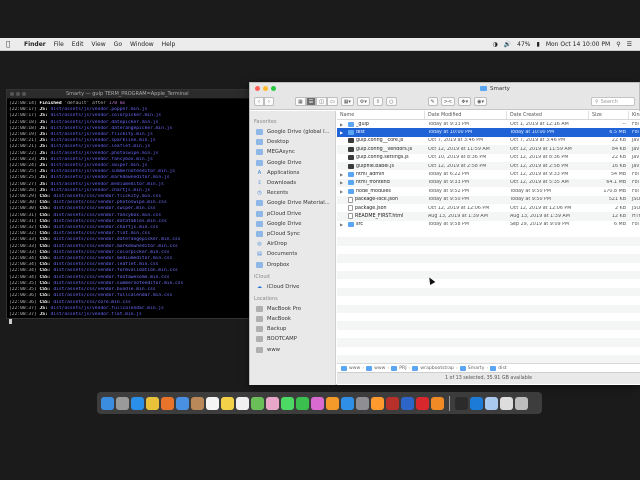  Describe the element at coordinates (444, 88) in the screenshot. I see `finder-titlebar: Smarty` at that location.